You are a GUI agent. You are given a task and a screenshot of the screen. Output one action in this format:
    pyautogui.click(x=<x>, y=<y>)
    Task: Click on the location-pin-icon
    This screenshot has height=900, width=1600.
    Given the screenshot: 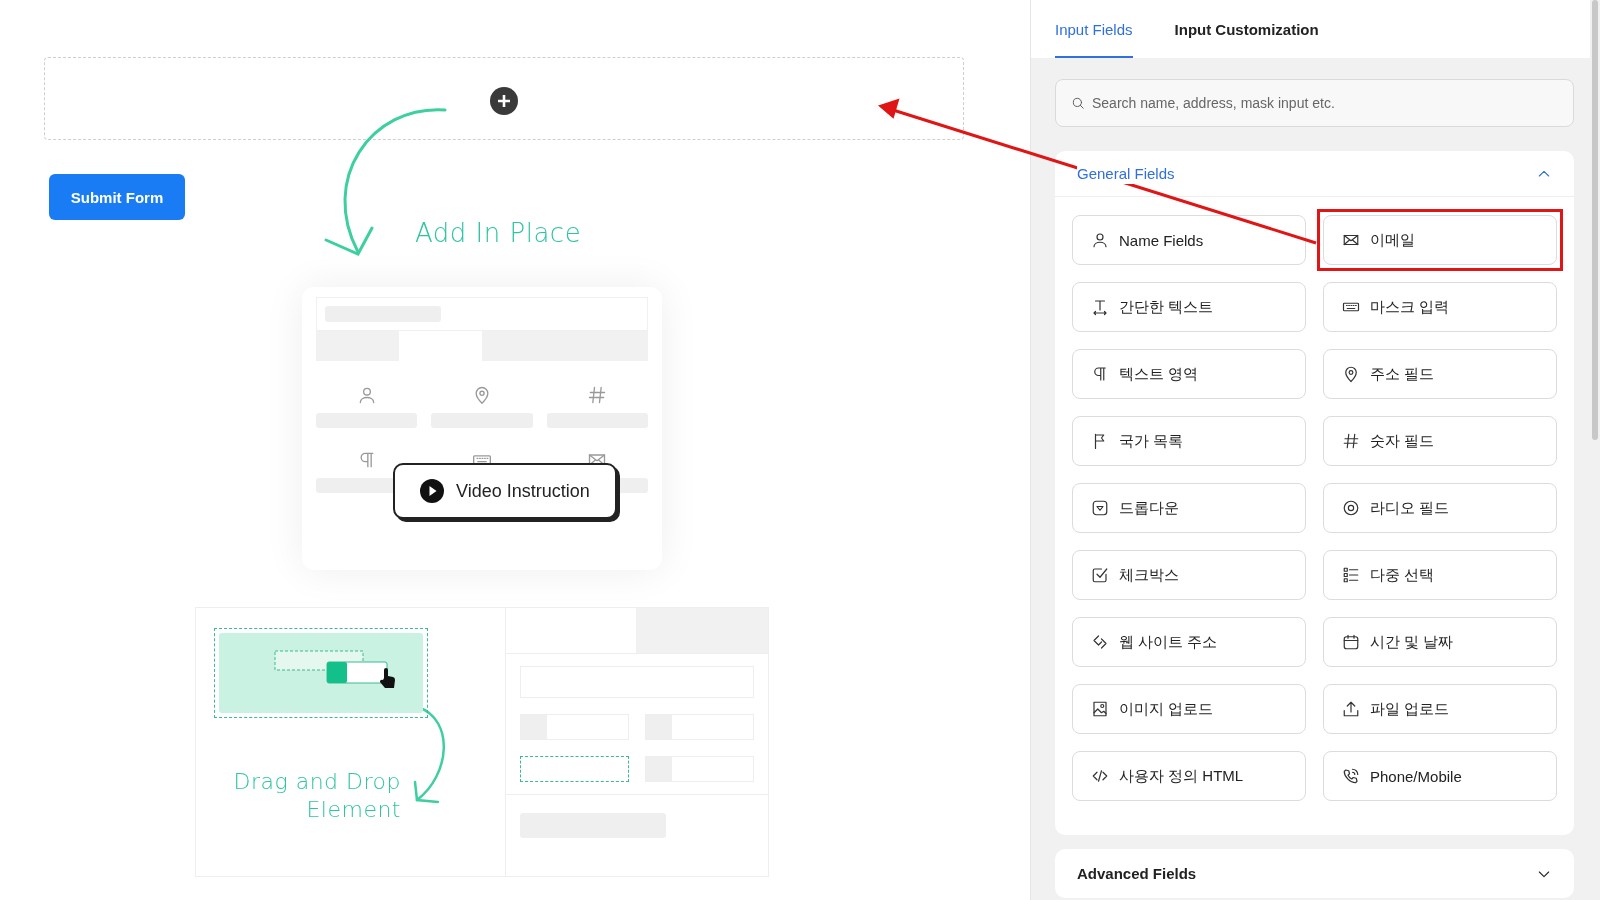 What is the action you would take?
    pyautogui.click(x=1351, y=374)
    